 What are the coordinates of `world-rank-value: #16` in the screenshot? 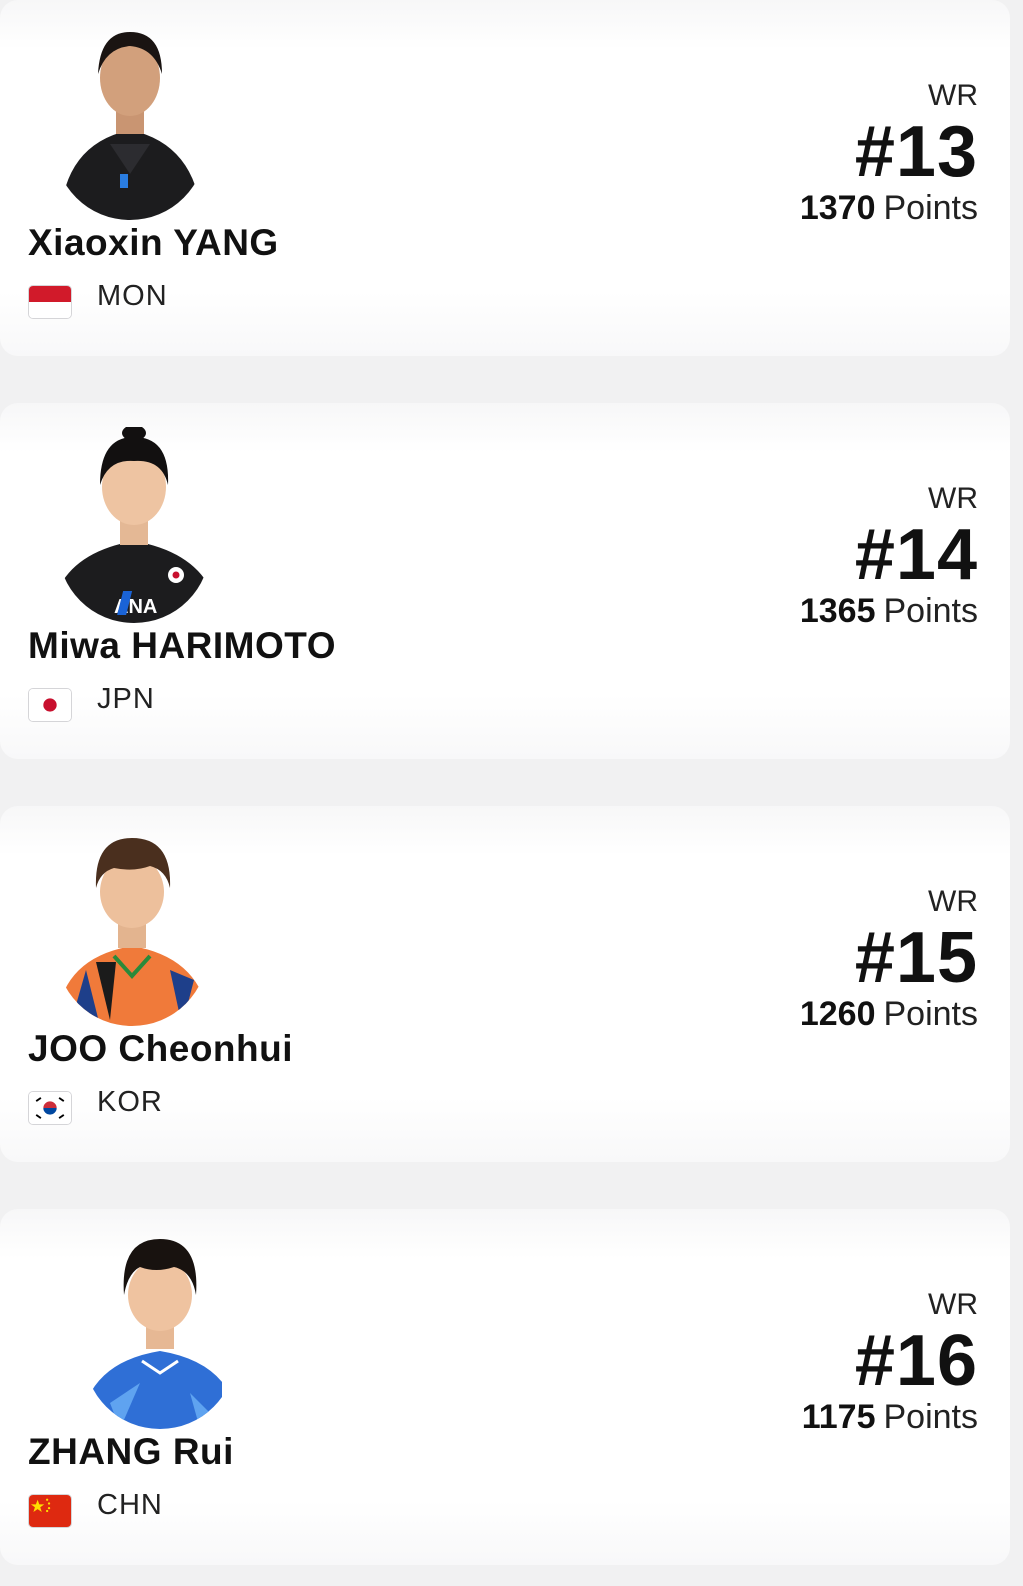 It's located at (916, 1361).